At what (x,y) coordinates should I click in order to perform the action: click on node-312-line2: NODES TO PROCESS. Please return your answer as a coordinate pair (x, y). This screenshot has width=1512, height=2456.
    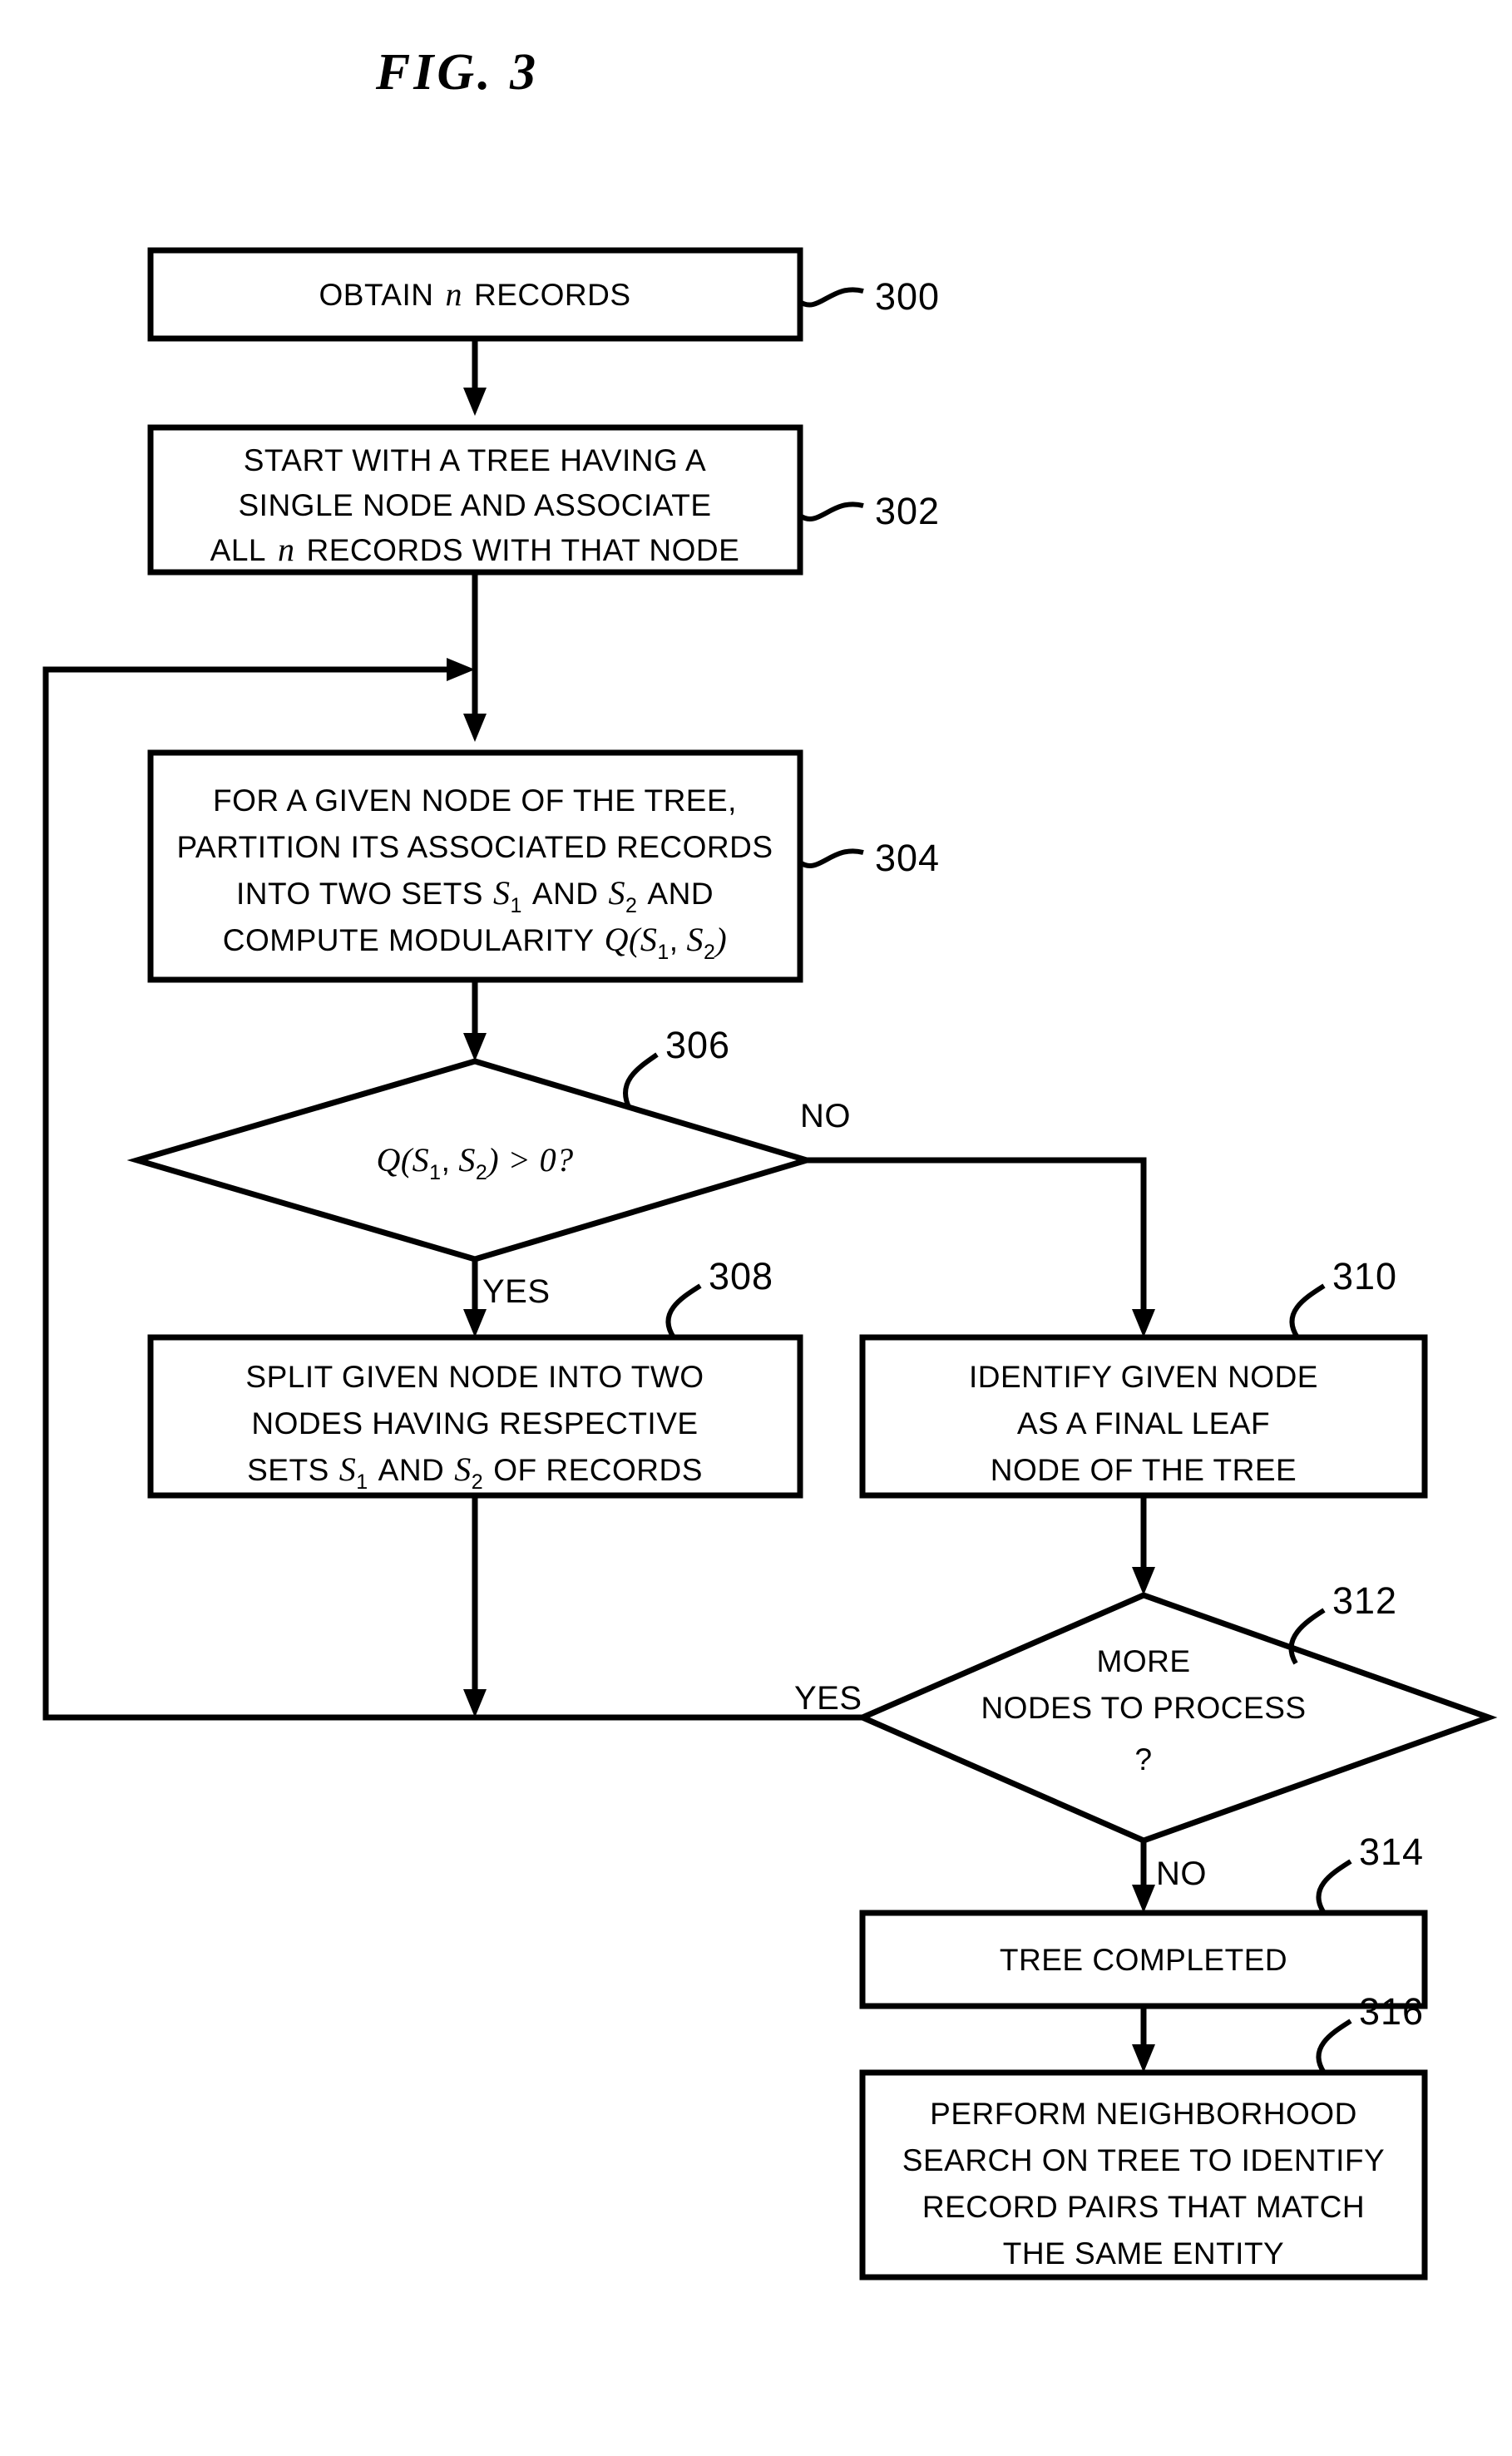
    Looking at the image, I should click on (1143, 1708).